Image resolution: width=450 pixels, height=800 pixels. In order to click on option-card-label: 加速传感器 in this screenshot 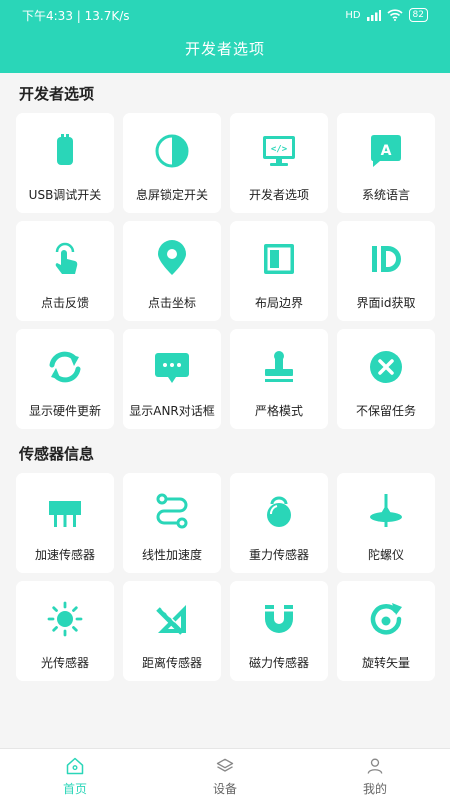, I will do `click(64, 555)`.